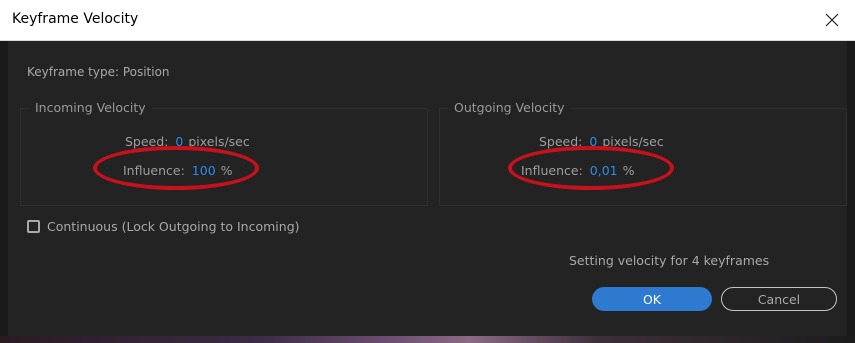  Describe the element at coordinates (154, 170) in the screenshot. I see `incoming-influence-label: Influence:` at that location.